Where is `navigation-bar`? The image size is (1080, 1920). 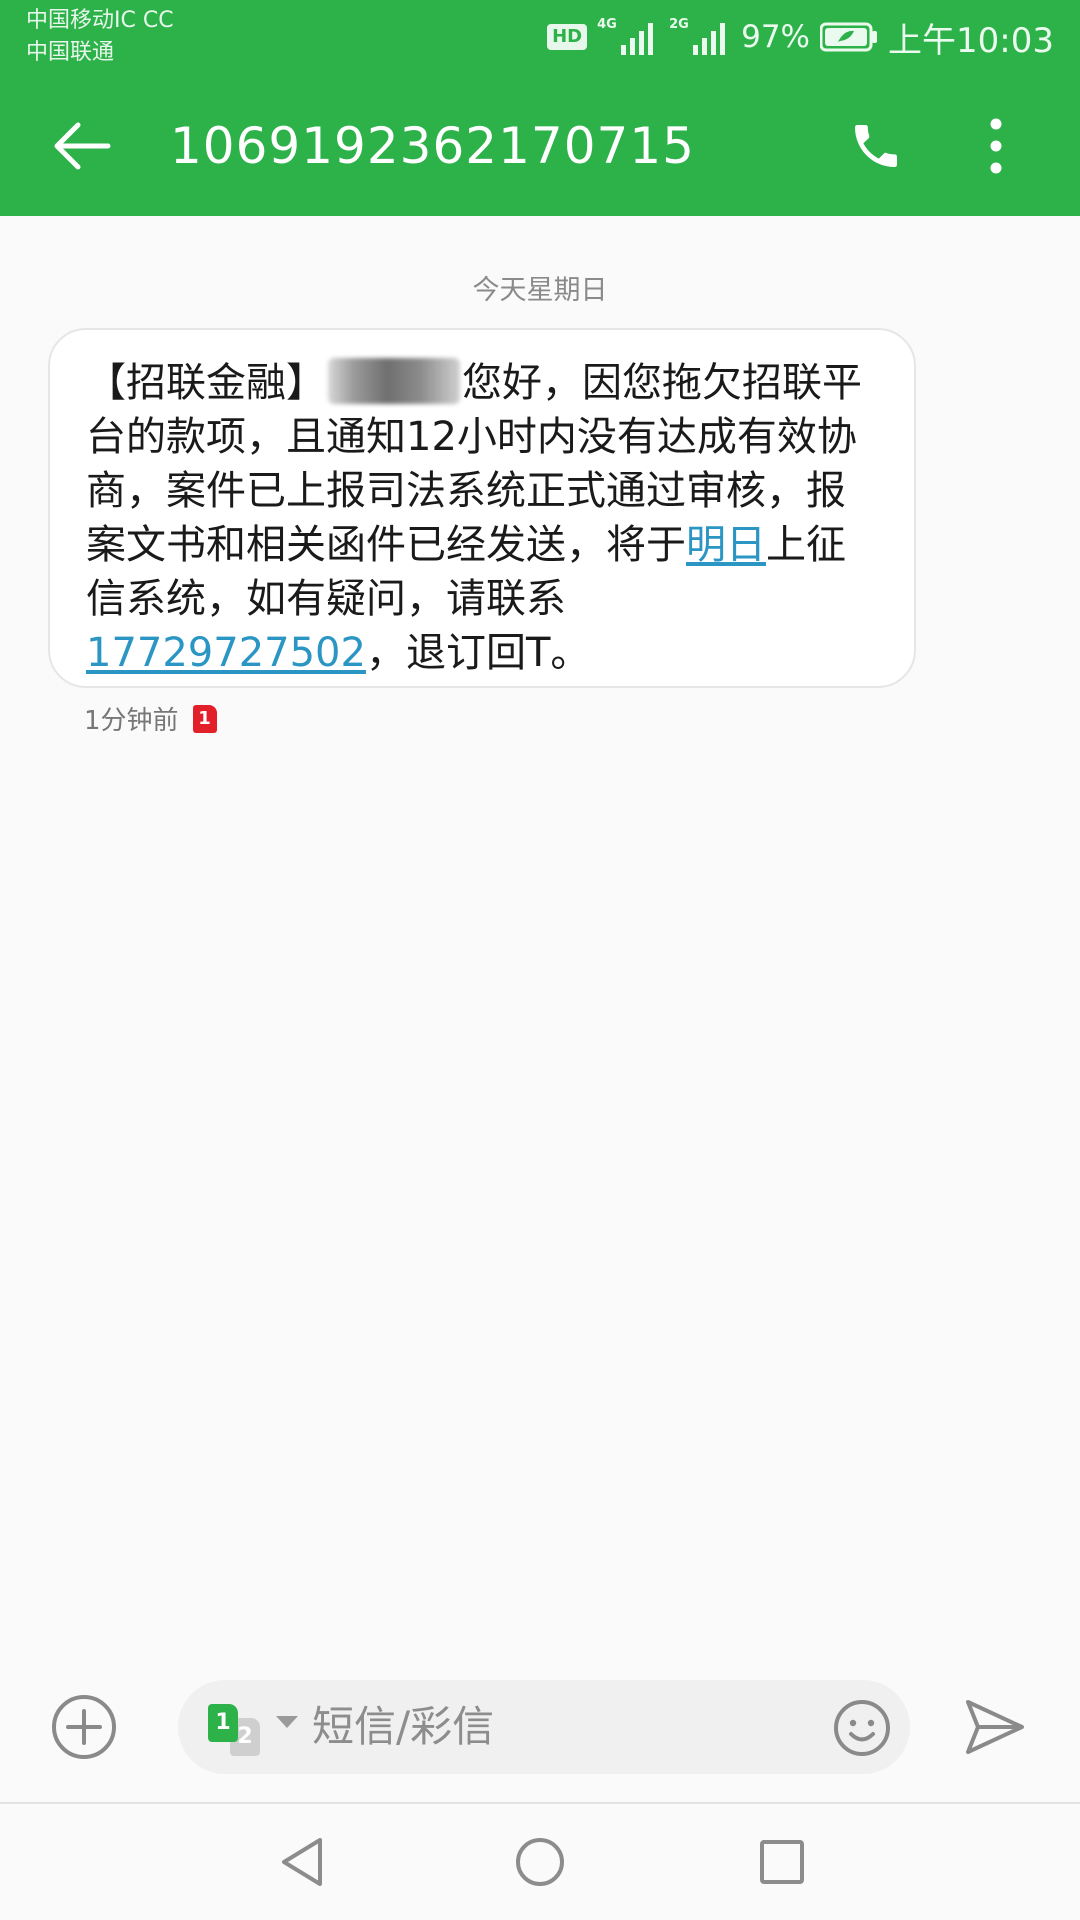
navigation-bar is located at coordinates (540, 1862).